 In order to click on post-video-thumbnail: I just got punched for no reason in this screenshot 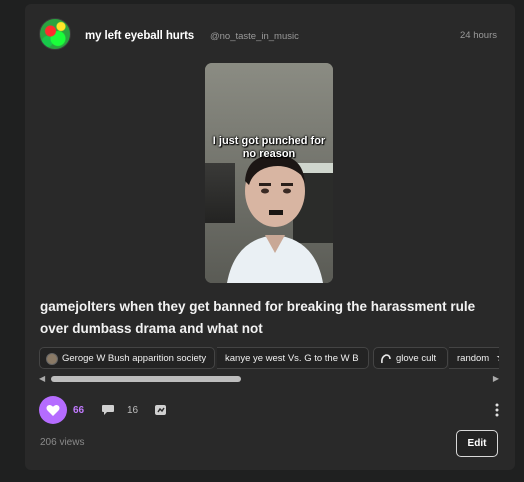, I will do `click(269, 173)`.